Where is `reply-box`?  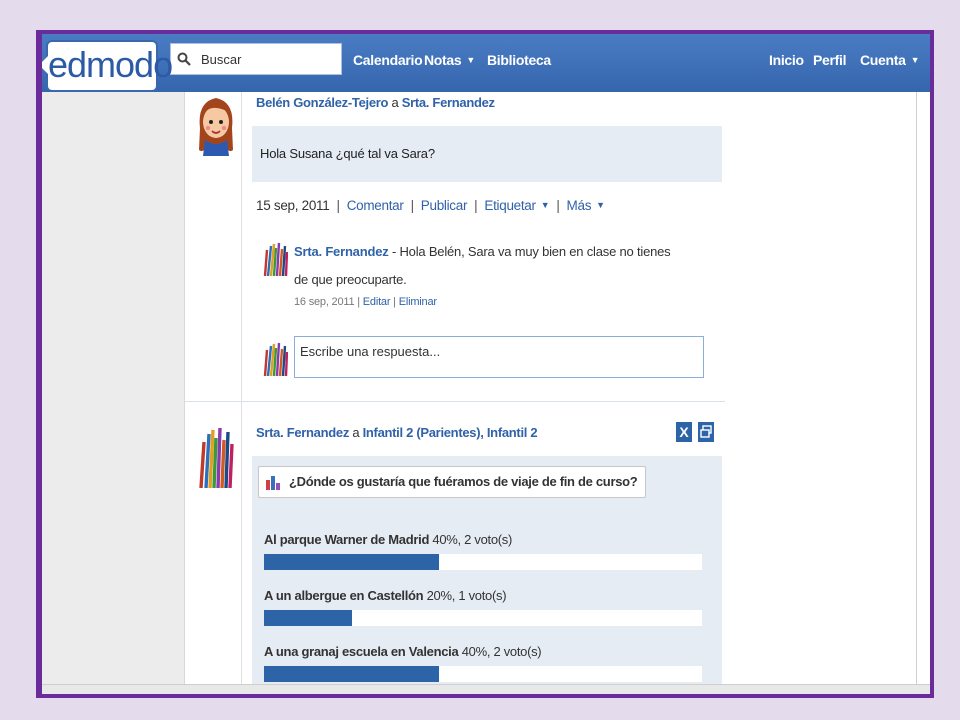
reply-box is located at coordinates (499, 357).